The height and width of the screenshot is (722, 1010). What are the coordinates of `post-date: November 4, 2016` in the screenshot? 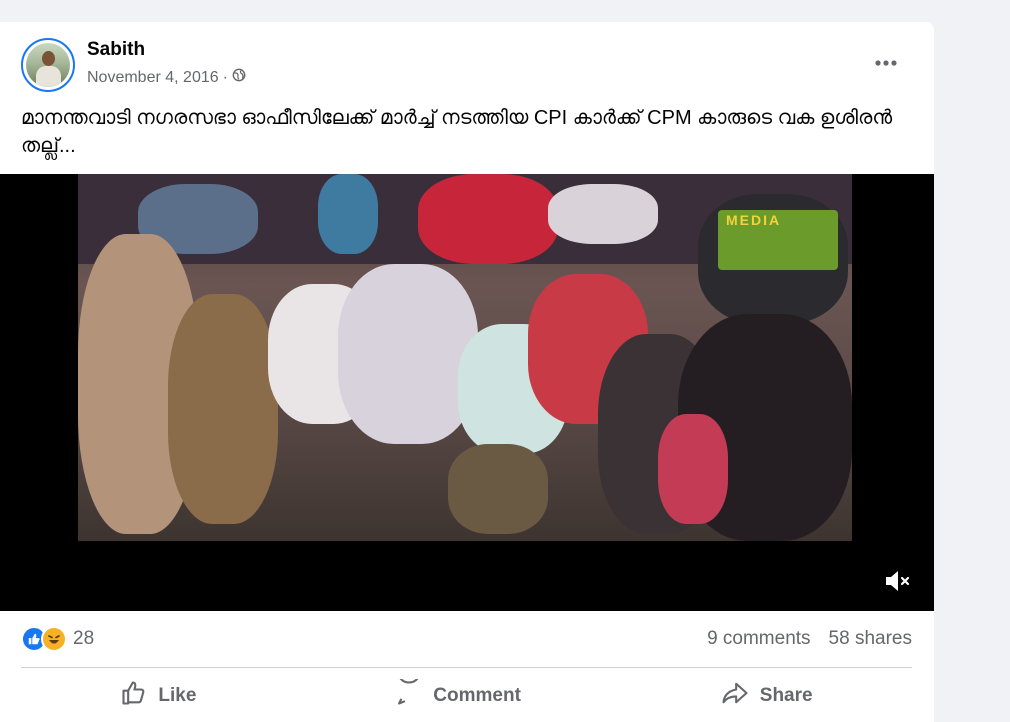 It's located at (153, 78).